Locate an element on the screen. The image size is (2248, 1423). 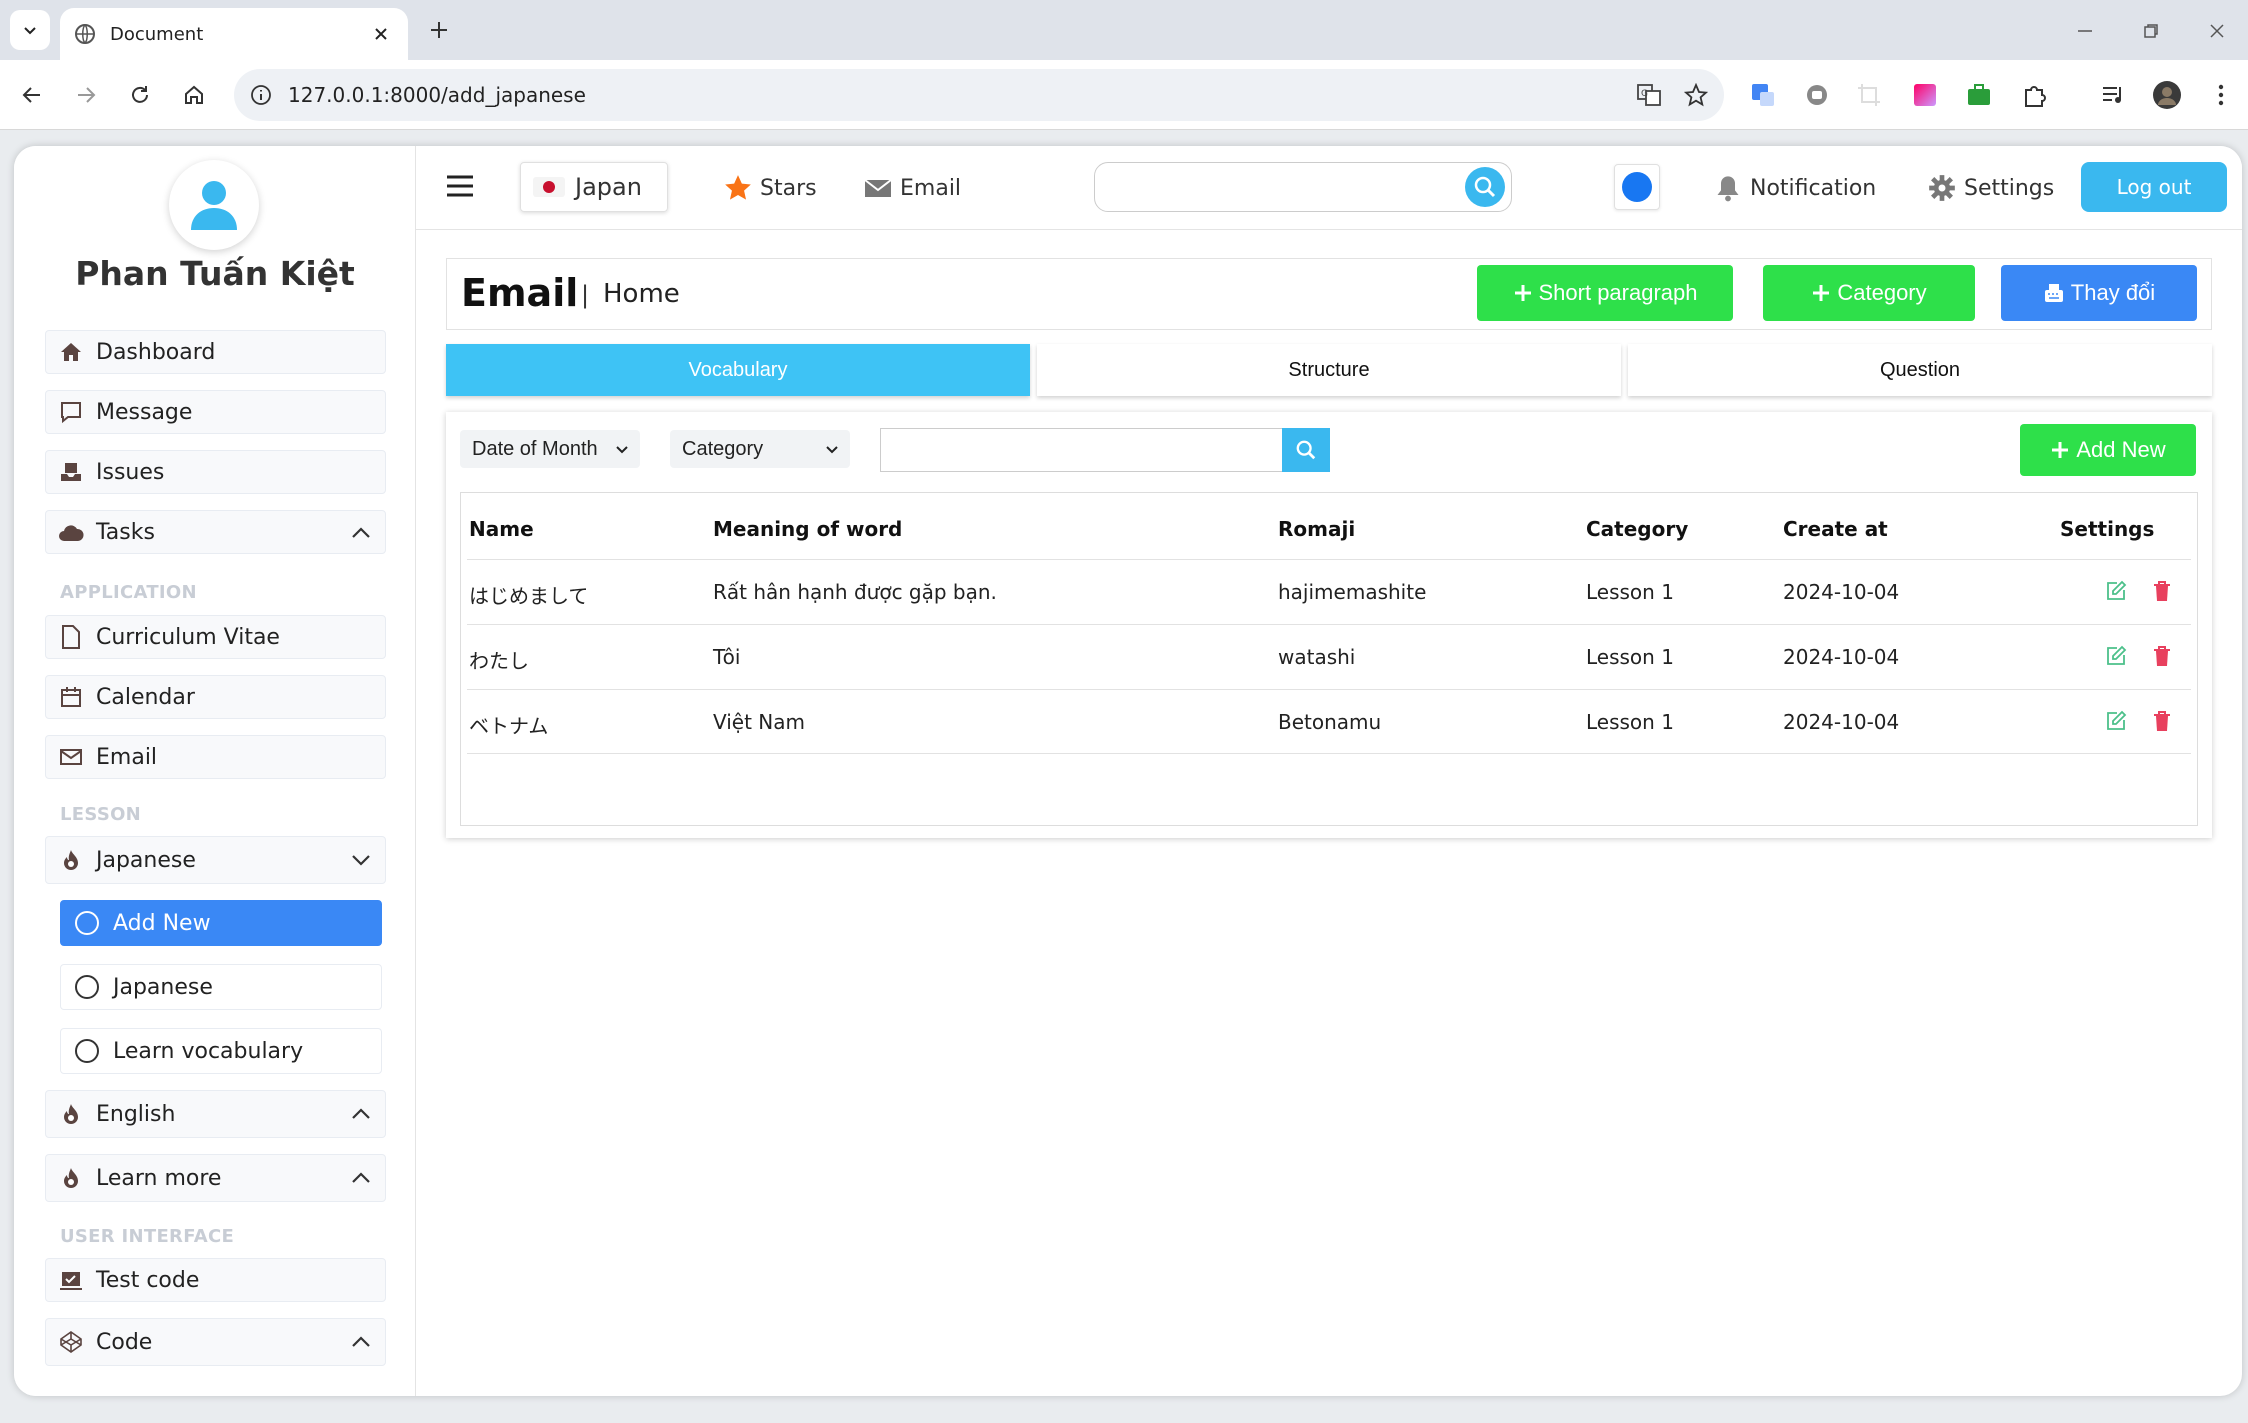
arrow-right-icon is located at coordinates (87, 95).